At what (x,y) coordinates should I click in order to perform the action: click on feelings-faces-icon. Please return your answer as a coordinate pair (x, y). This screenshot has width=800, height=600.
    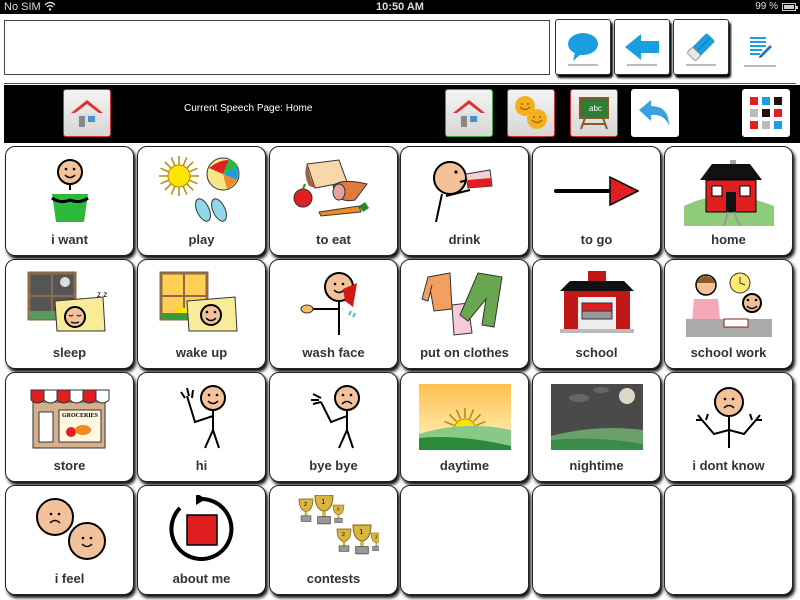
    Looking at the image, I should click on (69, 530).